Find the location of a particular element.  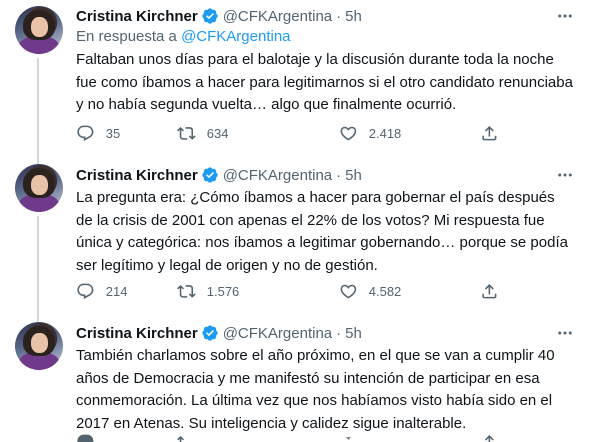

retweet-button is located at coordinates (192, 437).